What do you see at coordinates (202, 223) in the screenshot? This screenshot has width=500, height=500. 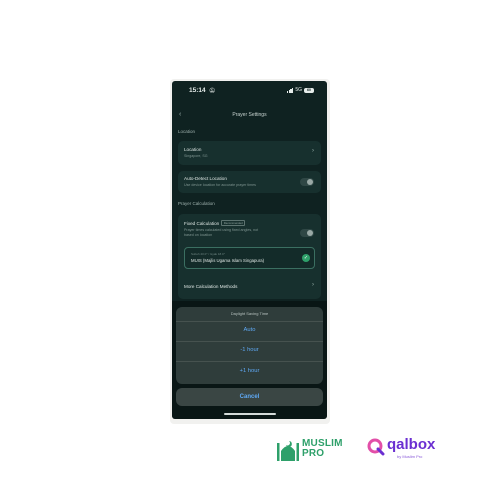 I see `fixed-calculation-title: Fixed Calculation` at bounding box center [202, 223].